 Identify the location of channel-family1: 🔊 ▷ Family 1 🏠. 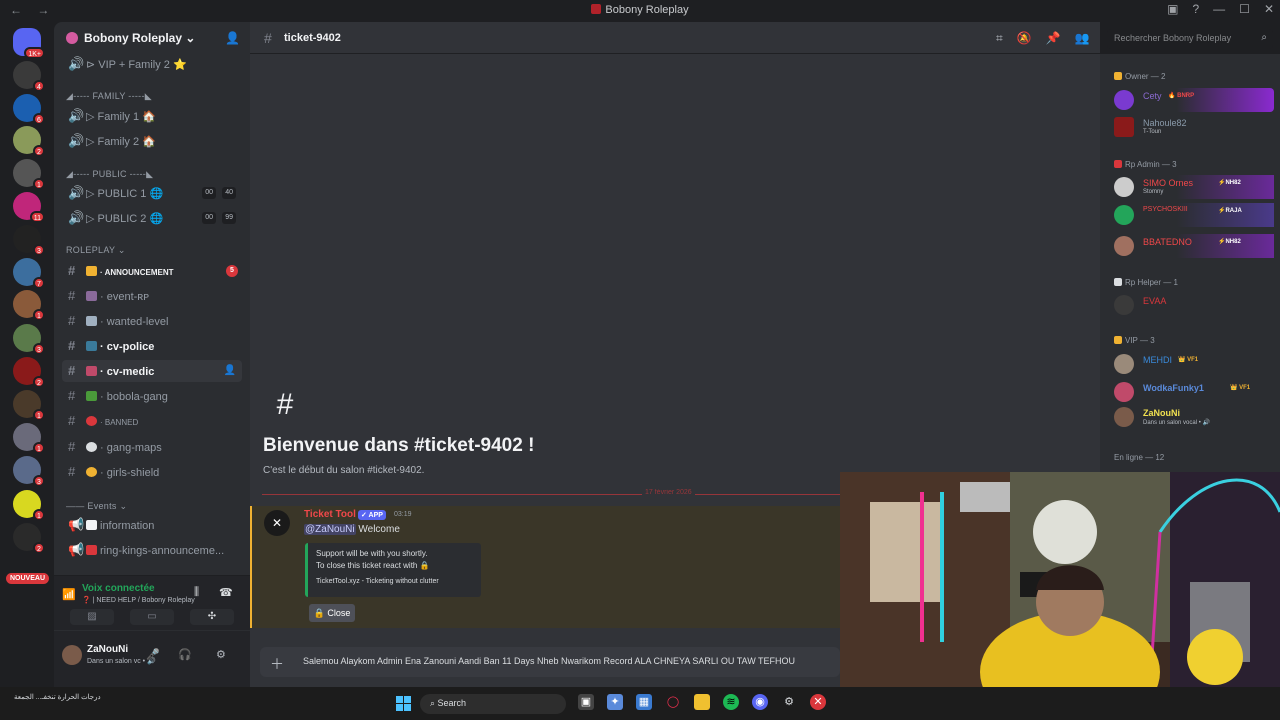
(152, 116).